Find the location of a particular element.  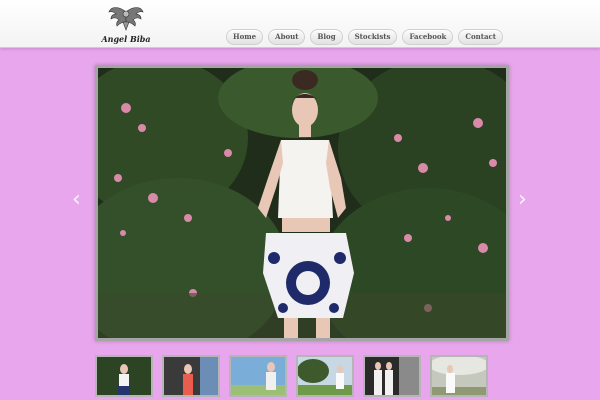

thumbnail-strip is located at coordinates (291, 376).